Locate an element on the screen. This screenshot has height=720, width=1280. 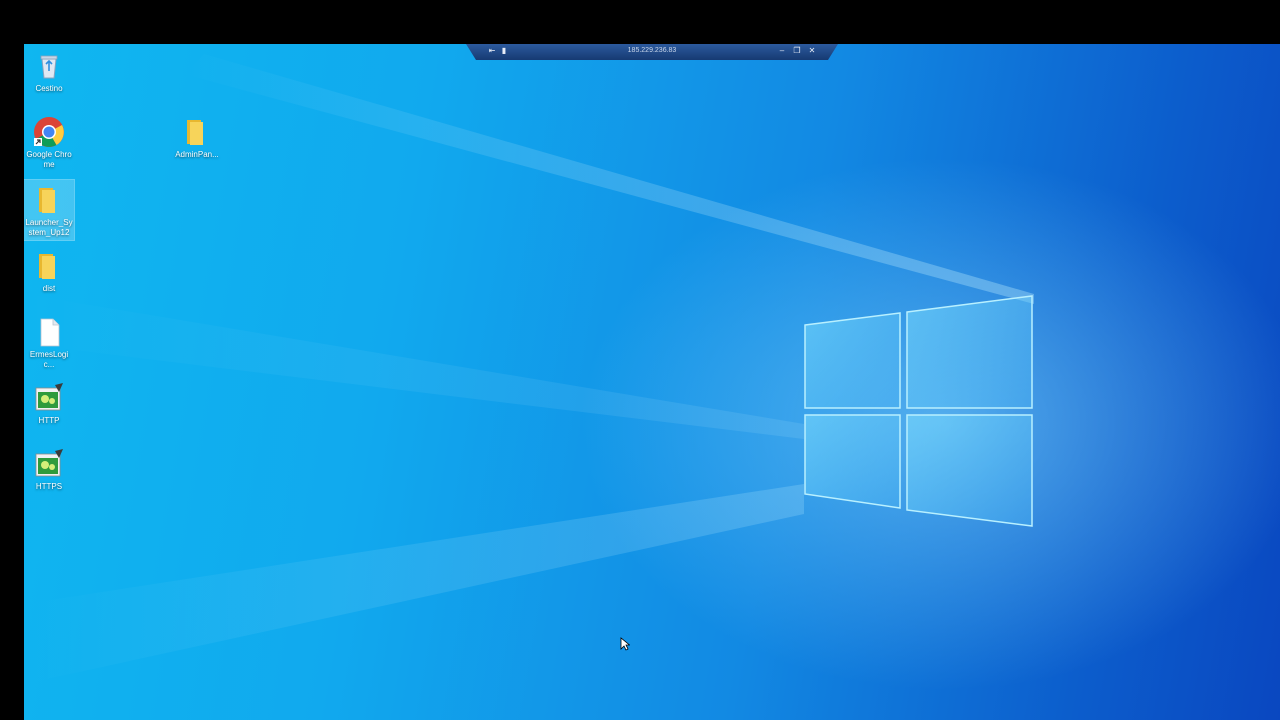
desktop-icon-label: Launcher_System_Up12 is located at coordinates (49, 227).